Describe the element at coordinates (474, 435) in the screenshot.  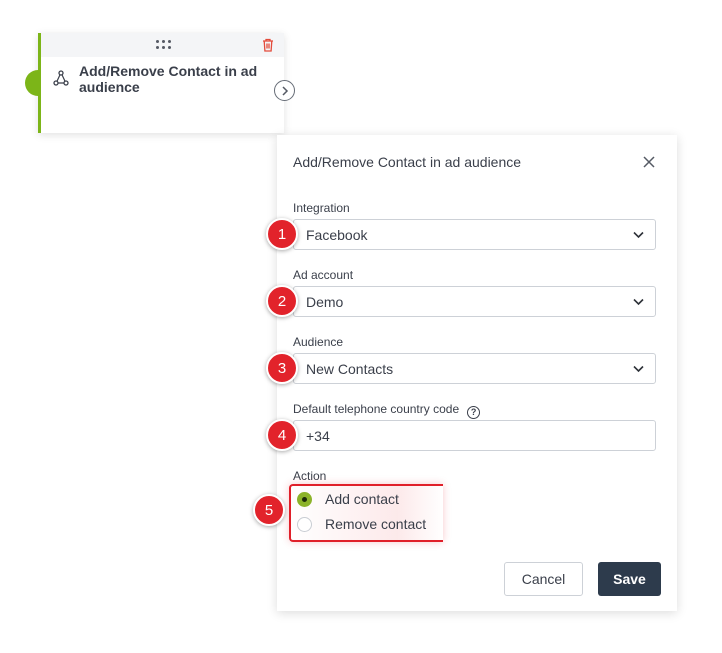
I see `phone-code-input: +34` at that location.